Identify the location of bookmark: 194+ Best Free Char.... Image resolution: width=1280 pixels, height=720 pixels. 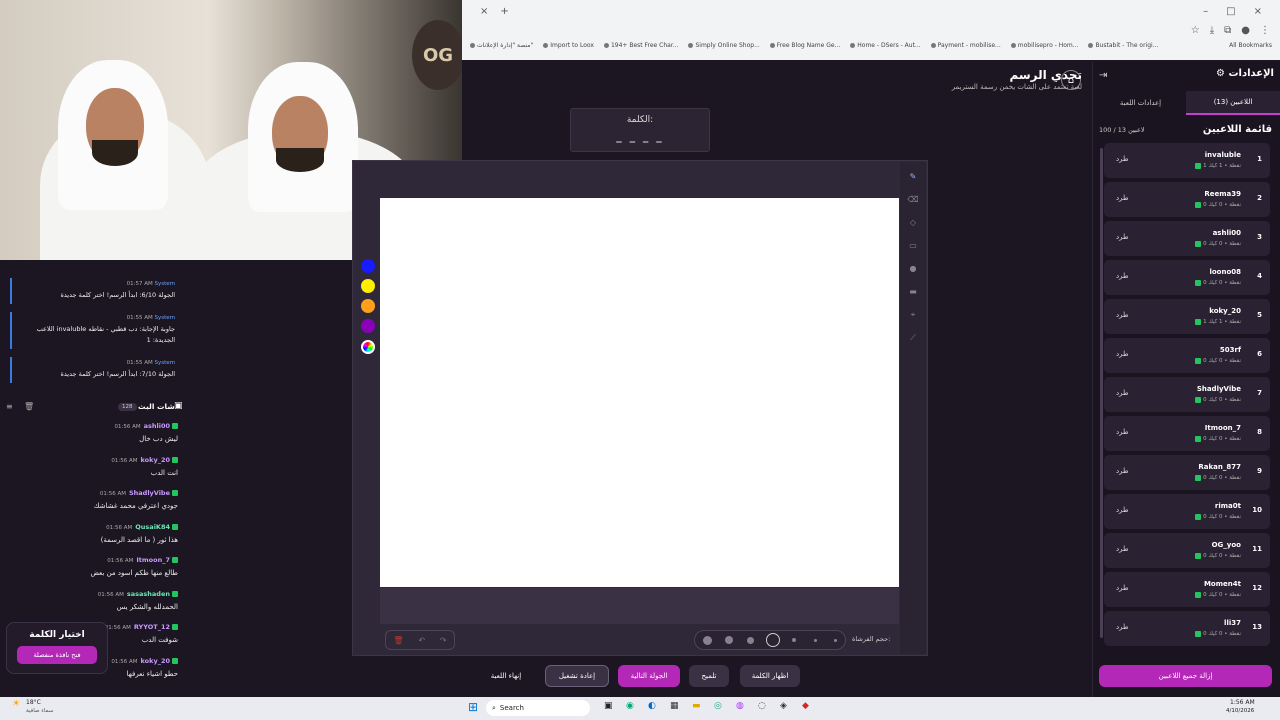
(640, 45).